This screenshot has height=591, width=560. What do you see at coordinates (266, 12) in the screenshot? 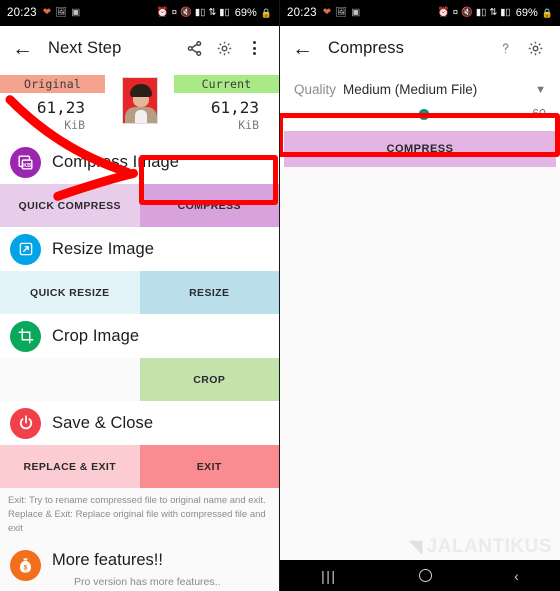
I see `battery-lock-icon: 🔒` at bounding box center [266, 12].